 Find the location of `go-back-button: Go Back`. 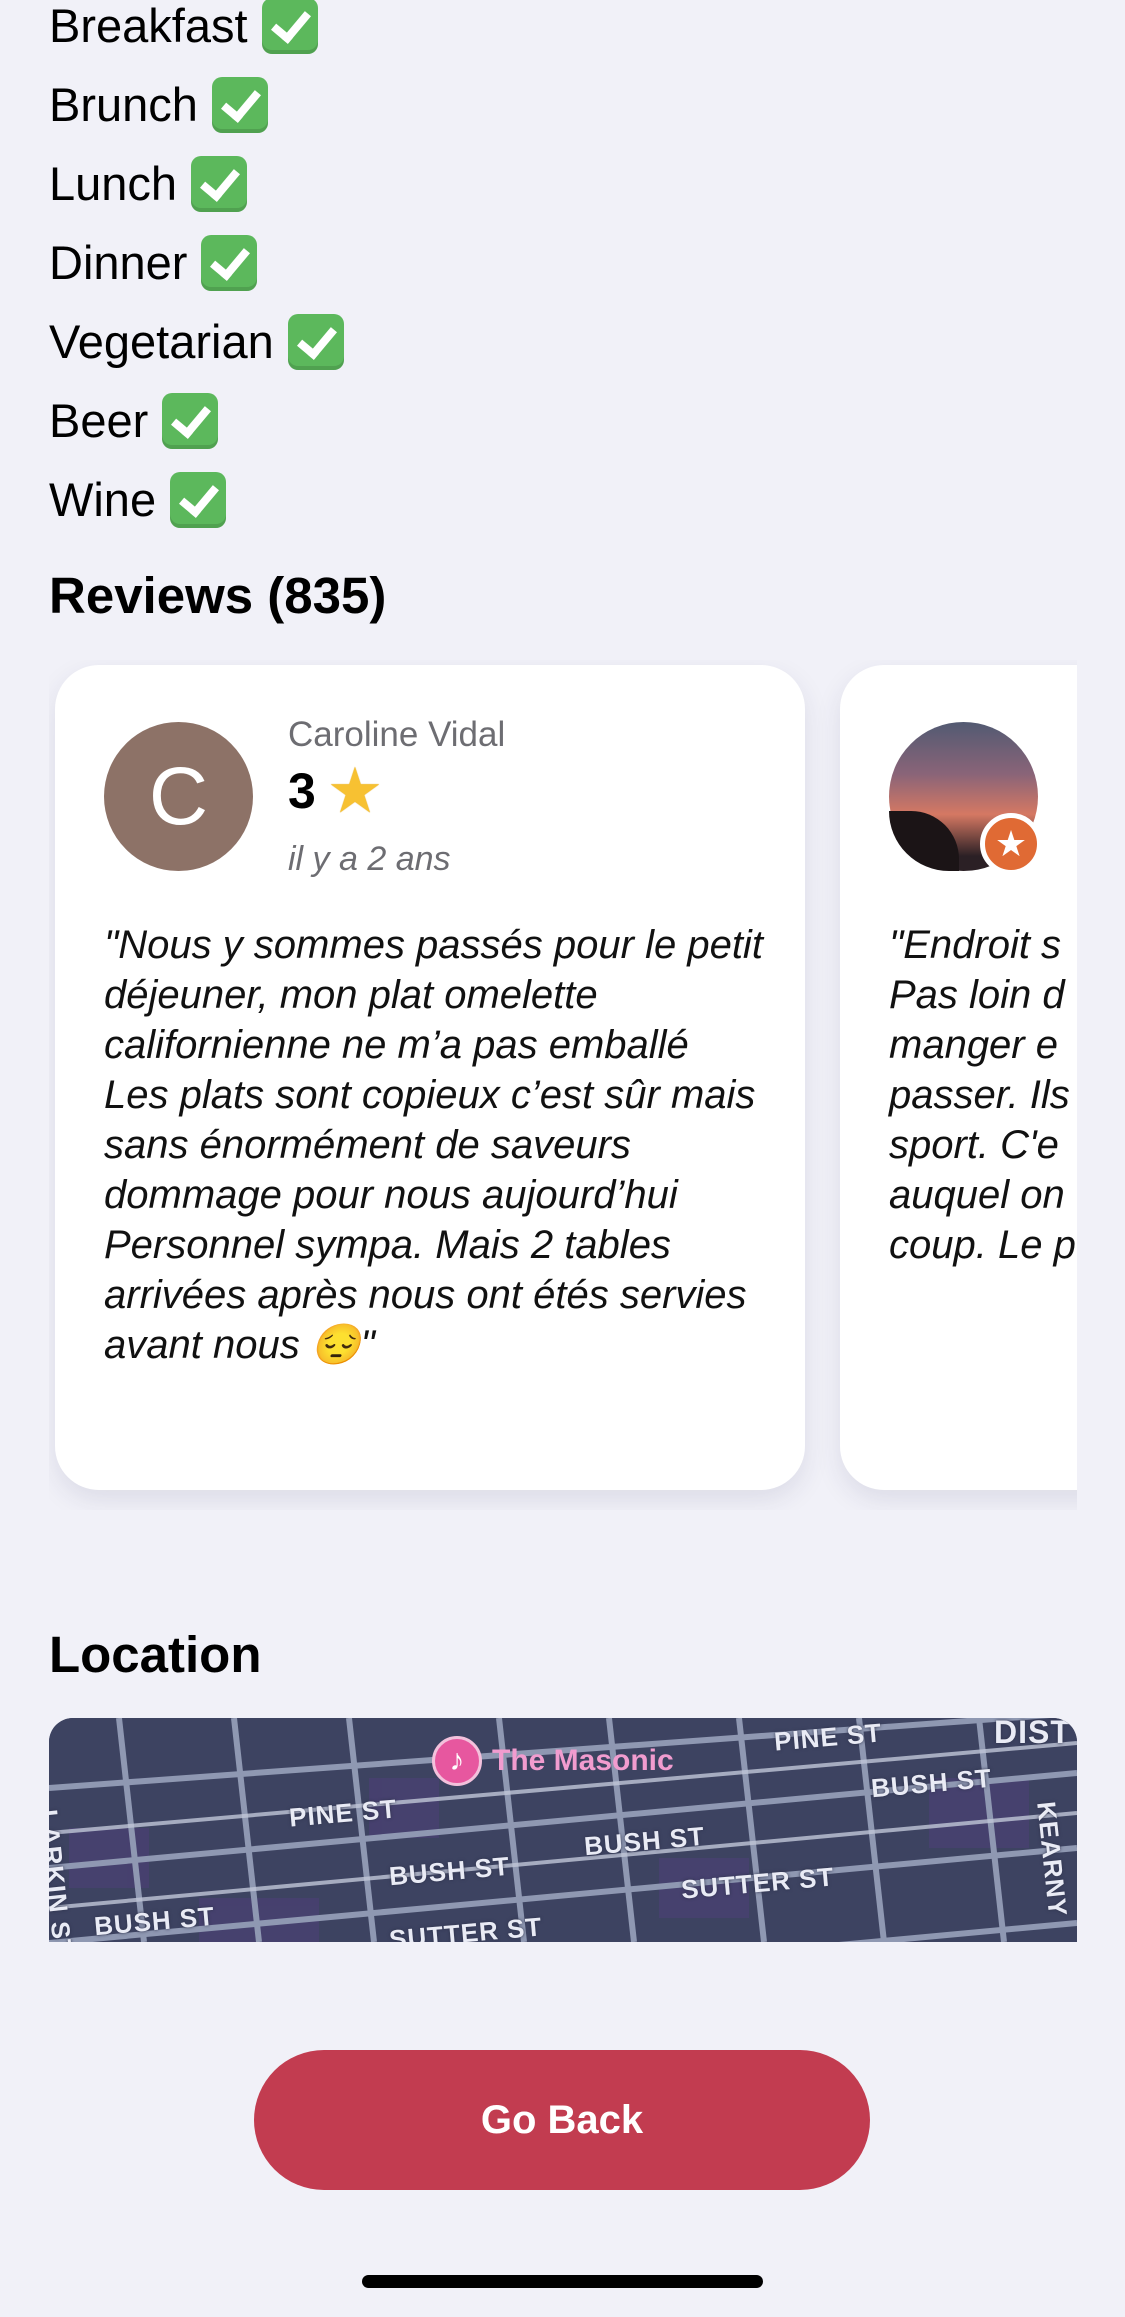

go-back-button: Go Back is located at coordinates (562, 2120).